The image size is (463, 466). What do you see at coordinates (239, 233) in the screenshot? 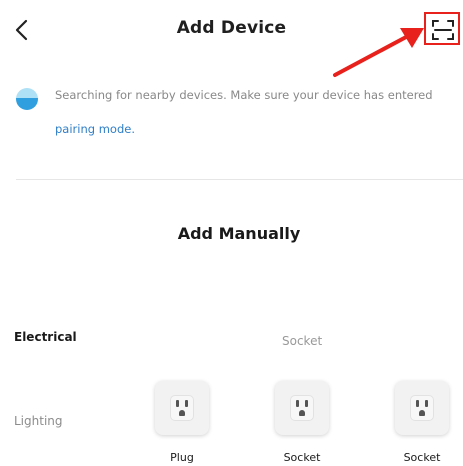
I see `section-title: Add Manually` at bounding box center [239, 233].